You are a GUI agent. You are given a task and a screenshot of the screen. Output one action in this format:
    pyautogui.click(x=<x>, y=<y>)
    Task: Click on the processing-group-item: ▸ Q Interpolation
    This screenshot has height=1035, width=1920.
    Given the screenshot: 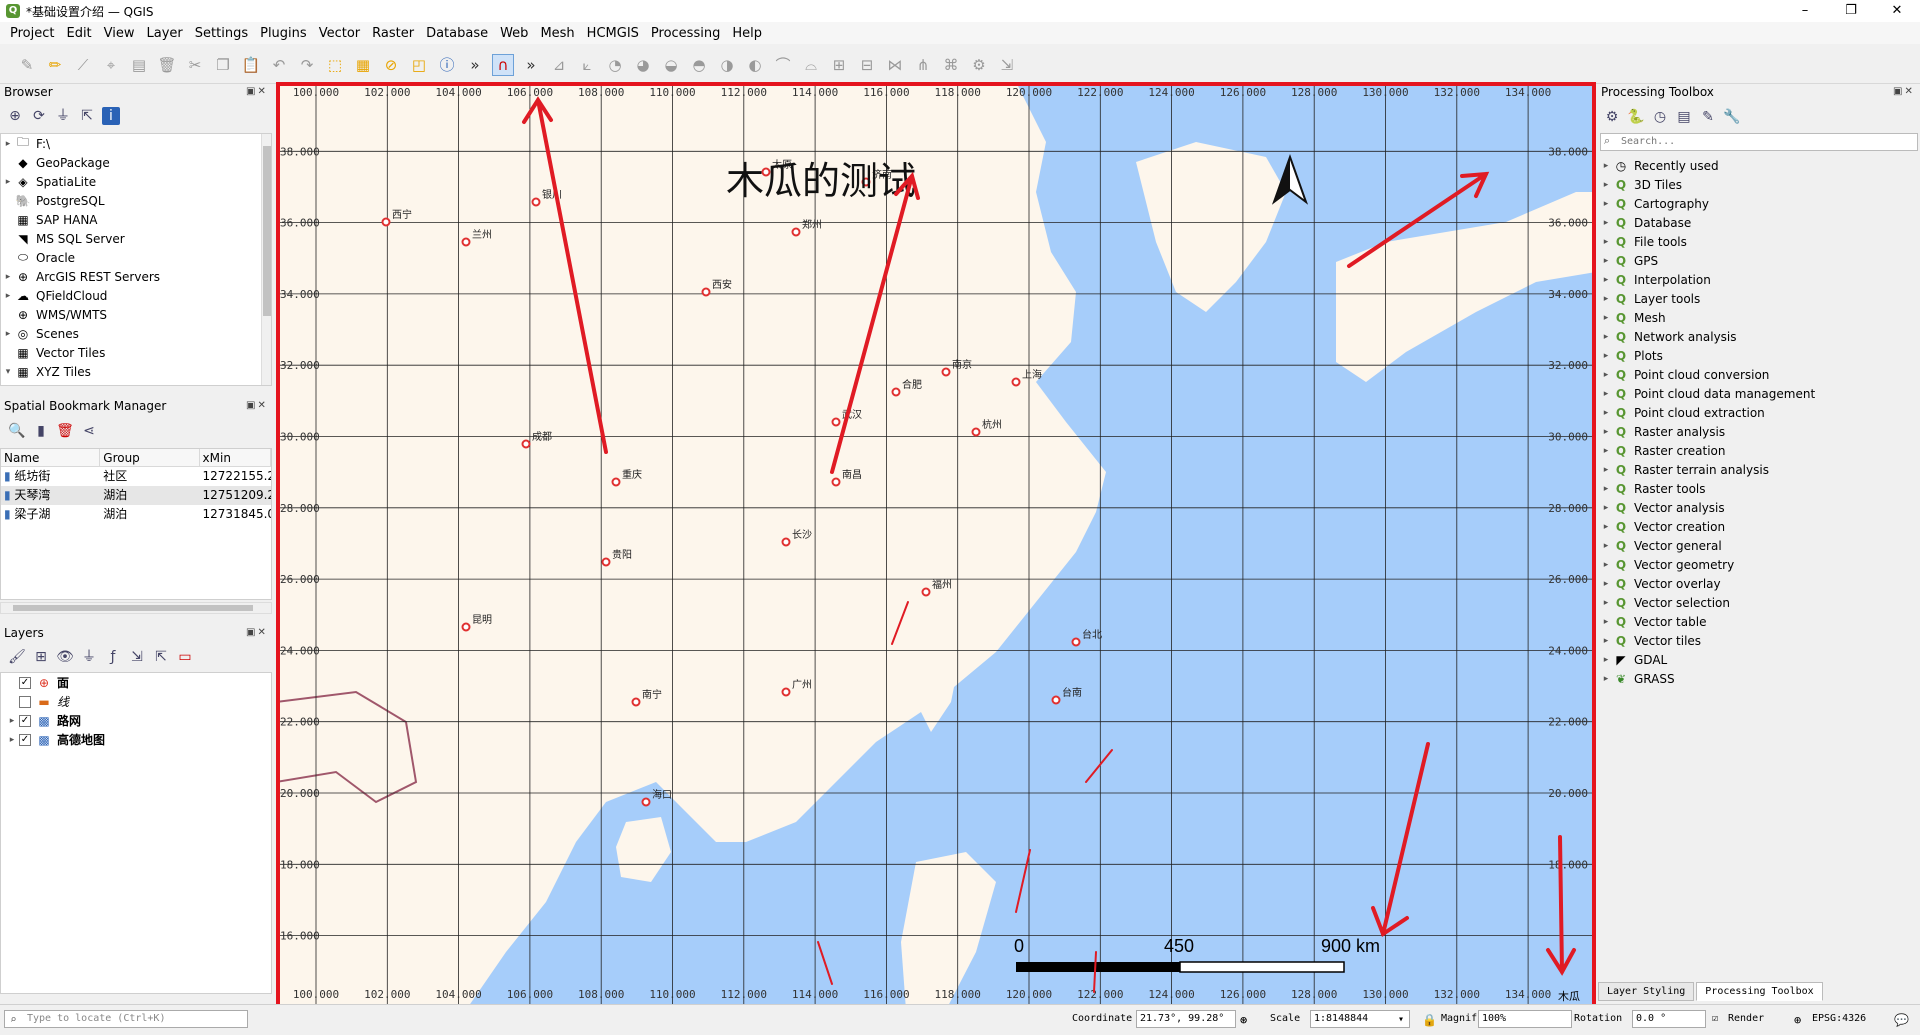 What is the action you would take?
    pyautogui.click(x=1757, y=279)
    